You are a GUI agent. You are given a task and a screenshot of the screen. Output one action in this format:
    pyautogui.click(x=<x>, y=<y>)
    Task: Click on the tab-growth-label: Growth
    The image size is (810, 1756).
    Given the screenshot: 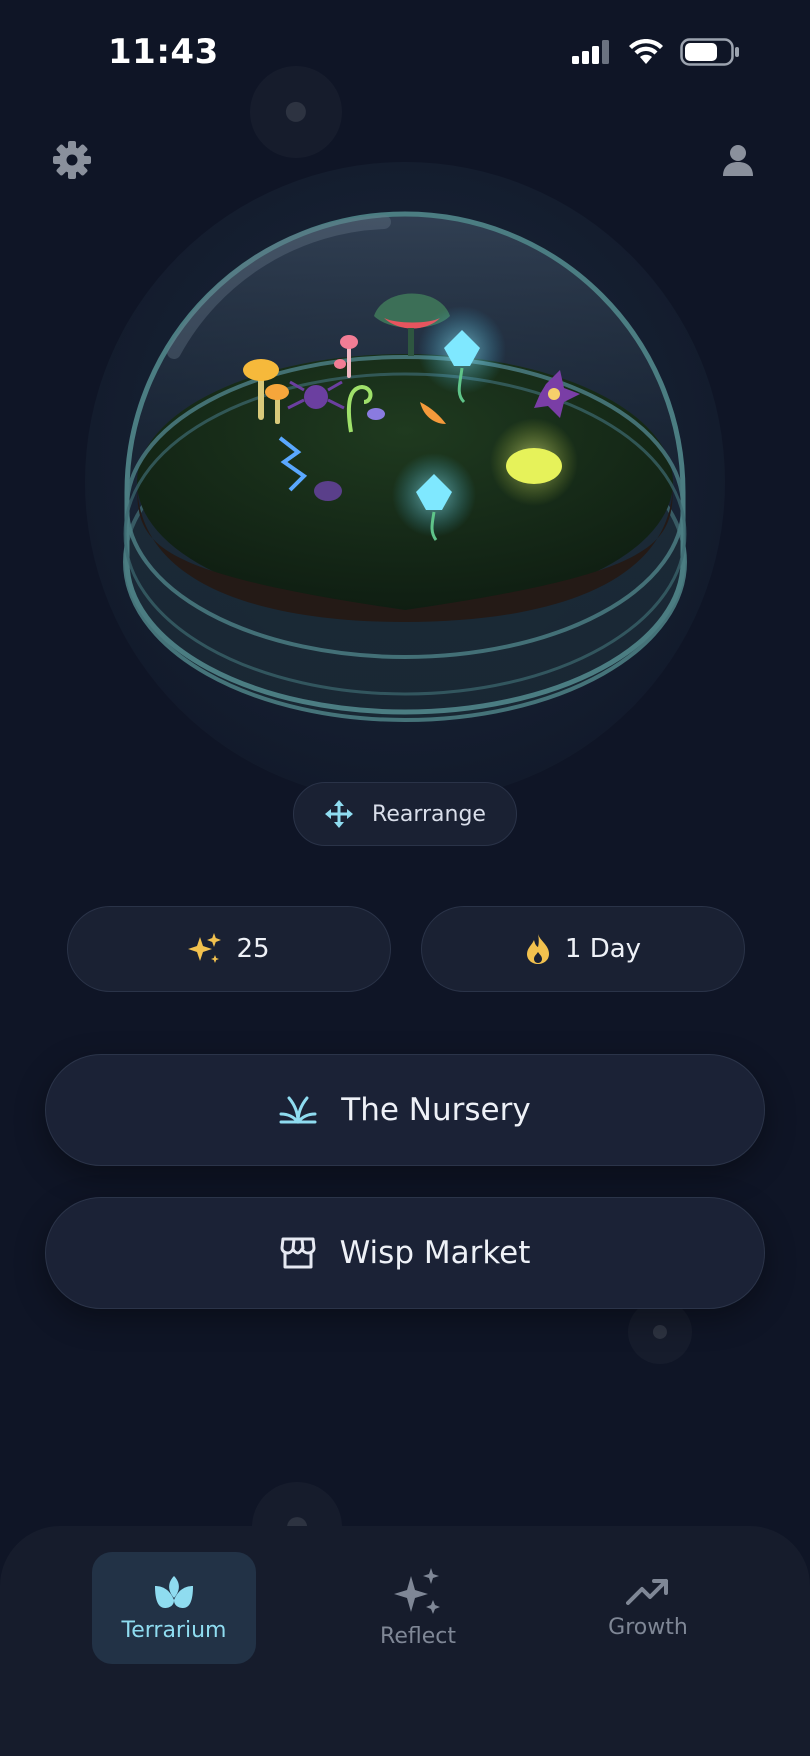 What is the action you would take?
    pyautogui.click(x=648, y=1627)
    